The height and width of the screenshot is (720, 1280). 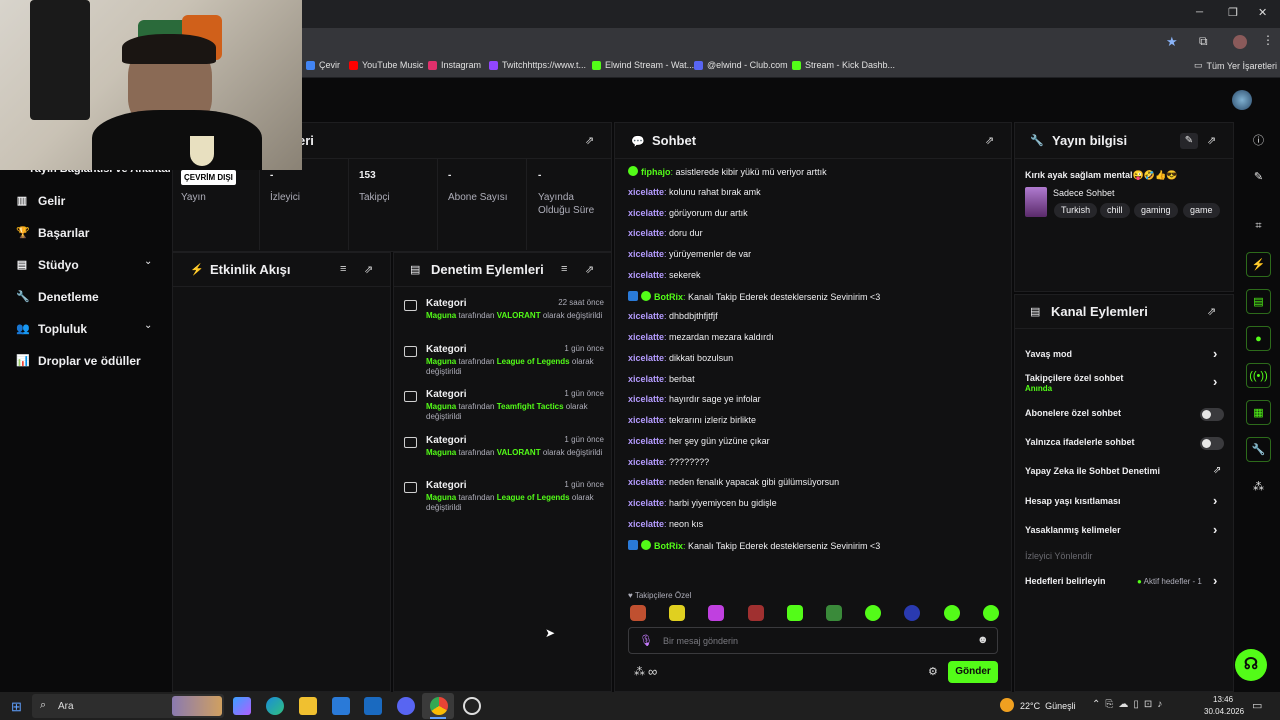 What do you see at coordinates (1268, 40) in the screenshot?
I see `menu-icon: ⋮` at bounding box center [1268, 40].